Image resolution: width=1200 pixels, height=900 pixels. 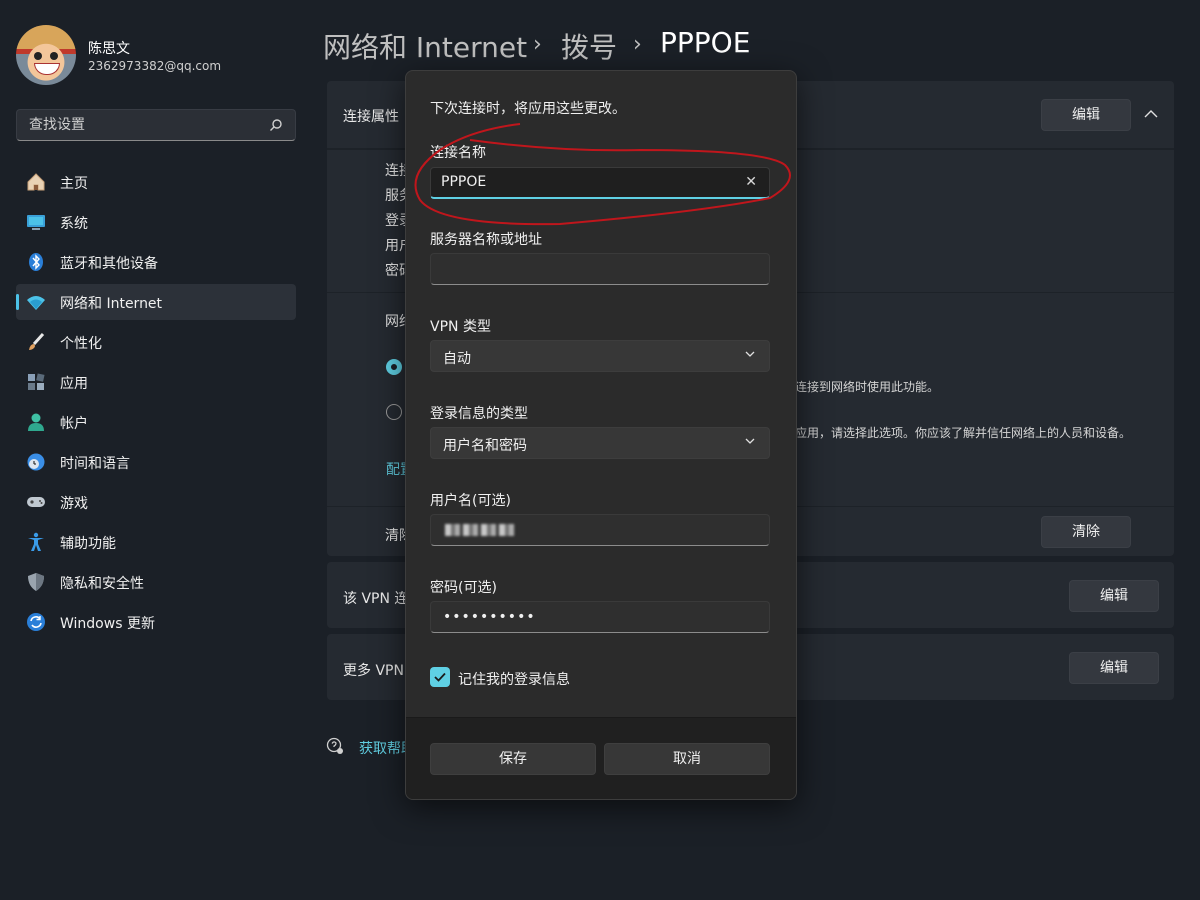 I want to click on bluetooth-icon, so click(x=36, y=262).